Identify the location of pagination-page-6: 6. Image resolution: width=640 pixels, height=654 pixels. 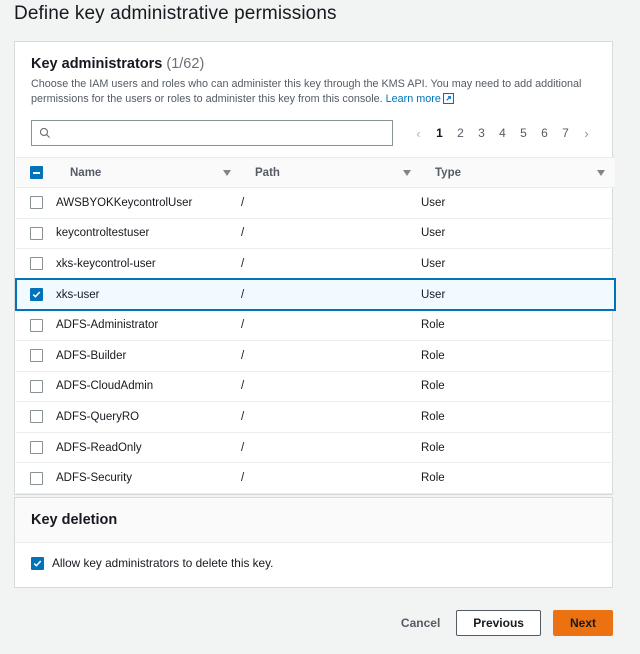
(544, 133).